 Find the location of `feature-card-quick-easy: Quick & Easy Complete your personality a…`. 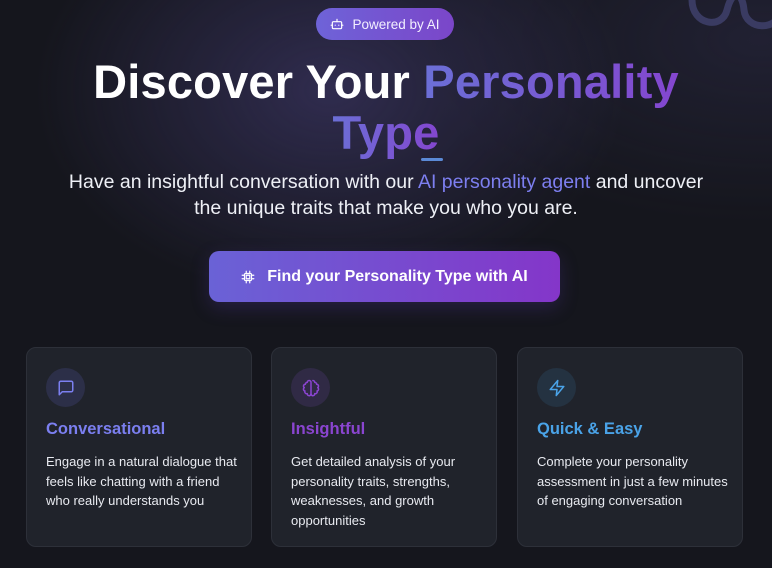

feature-card-quick-easy: Quick & Easy Complete your personality a… is located at coordinates (630, 447).